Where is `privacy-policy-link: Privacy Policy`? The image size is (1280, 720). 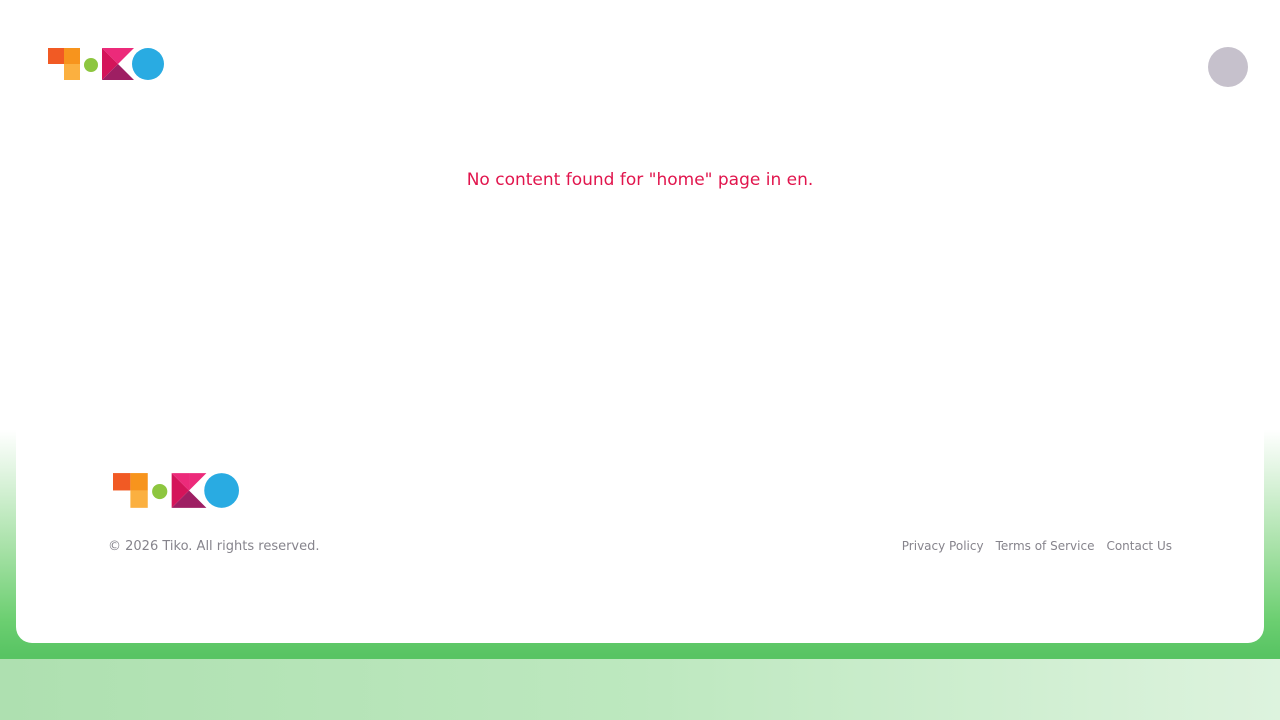 privacy-policy-link: Privacy Policy is located at coordinates (943, 546).